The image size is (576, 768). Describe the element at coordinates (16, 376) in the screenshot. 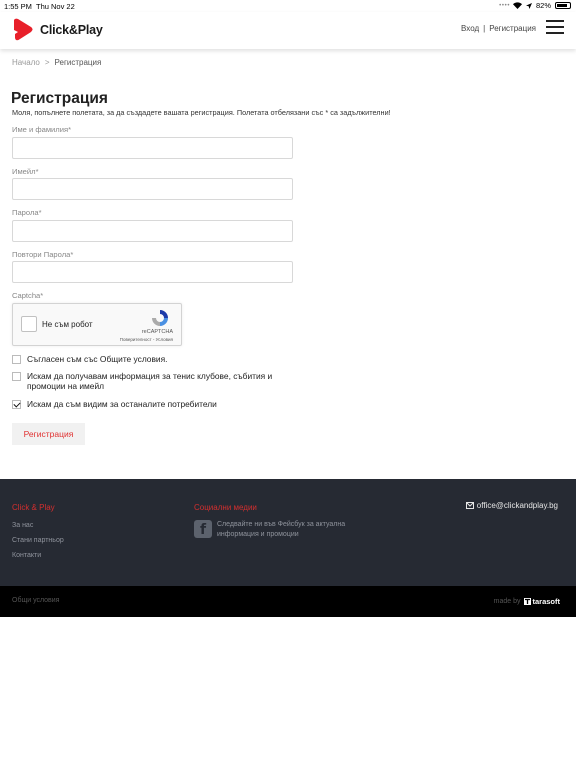

I see `newsletter-checkbox` at that location.